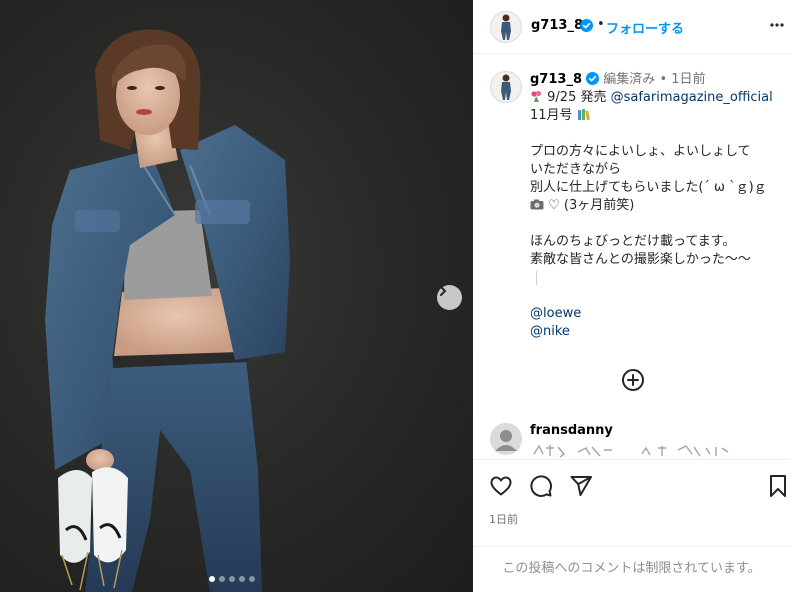 The image size is (790, 592). I want to click on carousel-indicator, so click(232, 579).